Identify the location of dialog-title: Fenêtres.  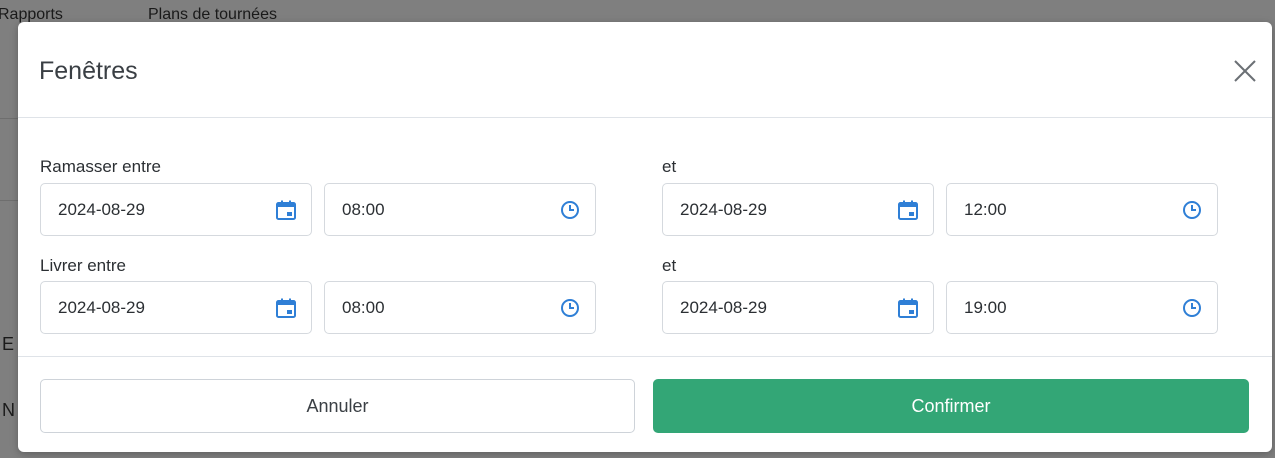
(88, 71).